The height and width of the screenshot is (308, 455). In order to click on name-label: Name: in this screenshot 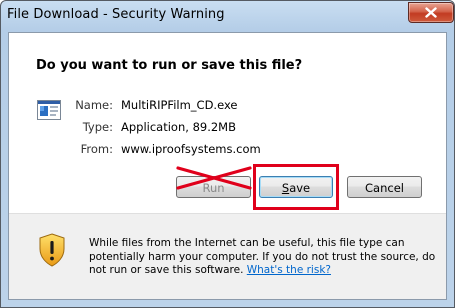, I will do `click(94, 105)`.